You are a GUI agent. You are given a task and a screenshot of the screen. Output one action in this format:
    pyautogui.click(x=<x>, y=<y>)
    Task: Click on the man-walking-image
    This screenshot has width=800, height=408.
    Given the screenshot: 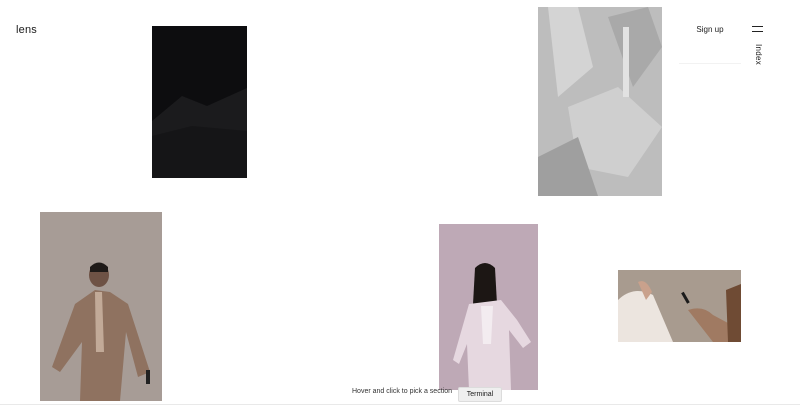 What is the action you would take?
    pyautogui.click(x=101, y=306)
    